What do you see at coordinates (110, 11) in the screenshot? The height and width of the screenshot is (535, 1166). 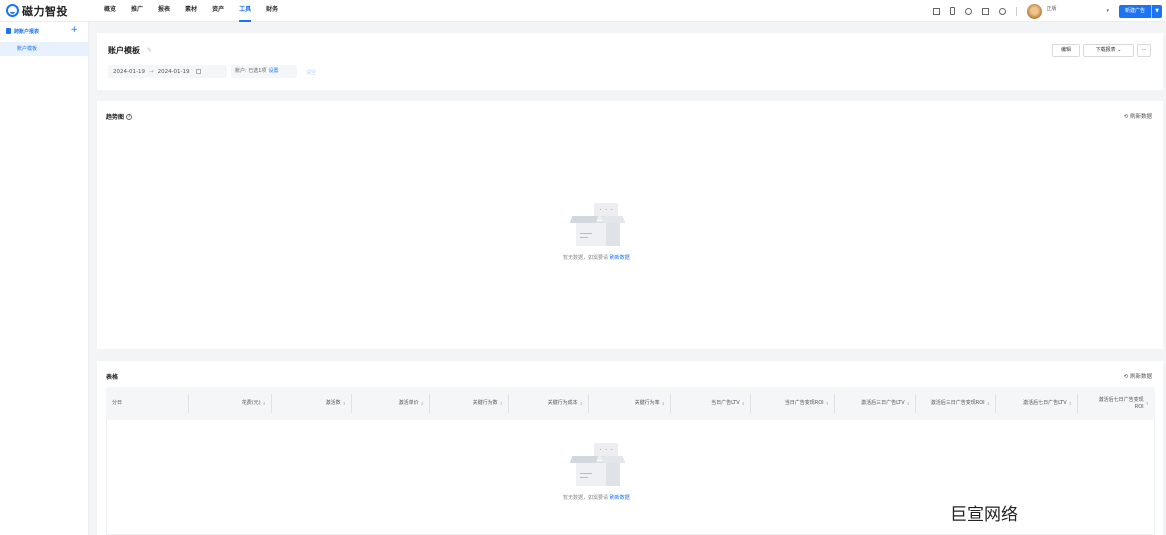 I see `nav-overview: 概览` at bounding box center [110, 11].